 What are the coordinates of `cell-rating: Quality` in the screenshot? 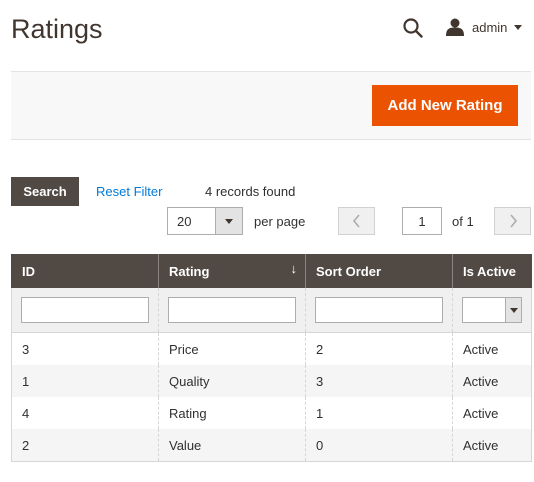 It's located at (232, 381).